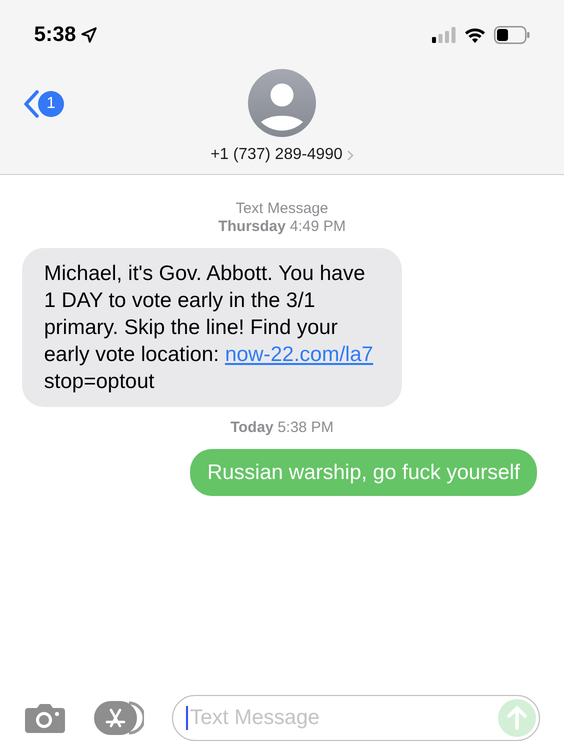 This screenshot has width=564, height=750. Describe the element at coordinates (350, 155) in the screenshot. I see `chevron-right-icon` at that location.